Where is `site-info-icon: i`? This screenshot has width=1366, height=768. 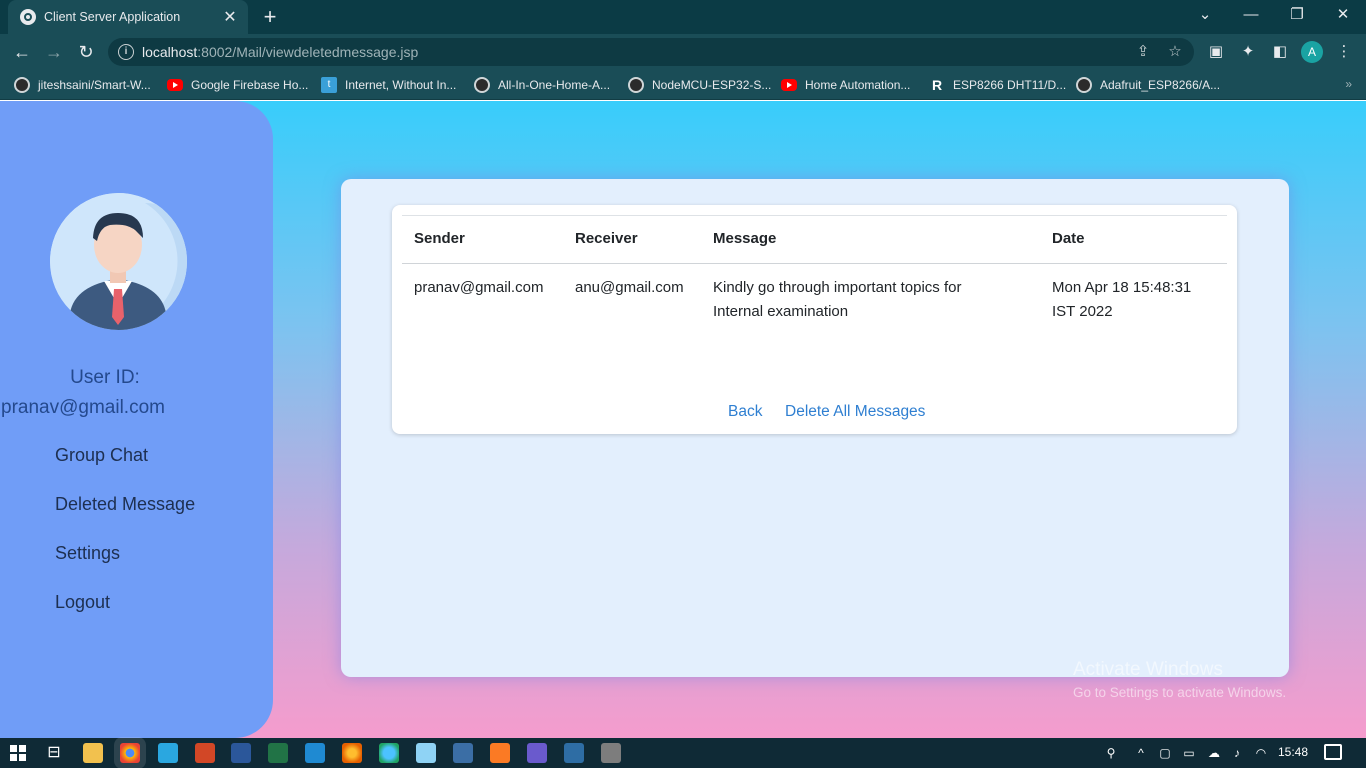 site-info-icon: i is located at coordinates (126, 52).